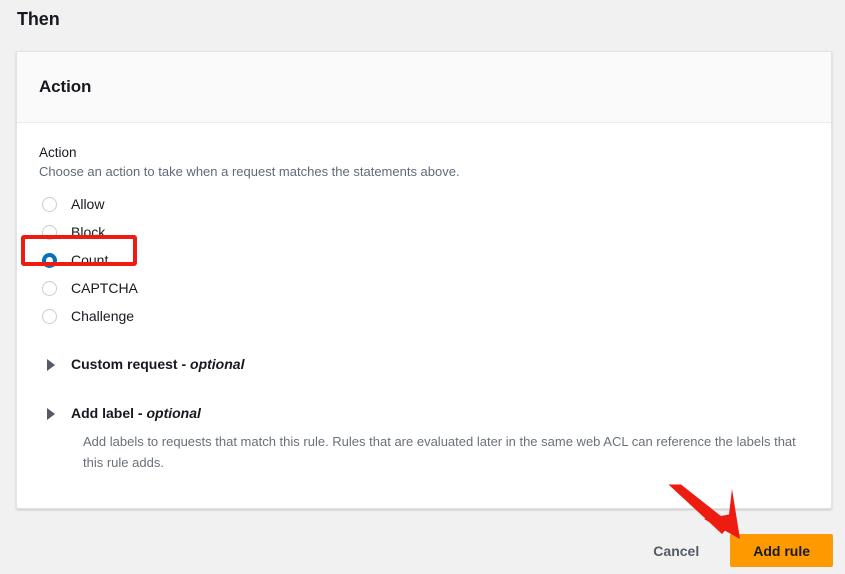 The width and height of the screenshot is (845, 574). Describe the element at coordinates (88, 204) in the screenshot. I see `radio-option-label: Allow` at that location.